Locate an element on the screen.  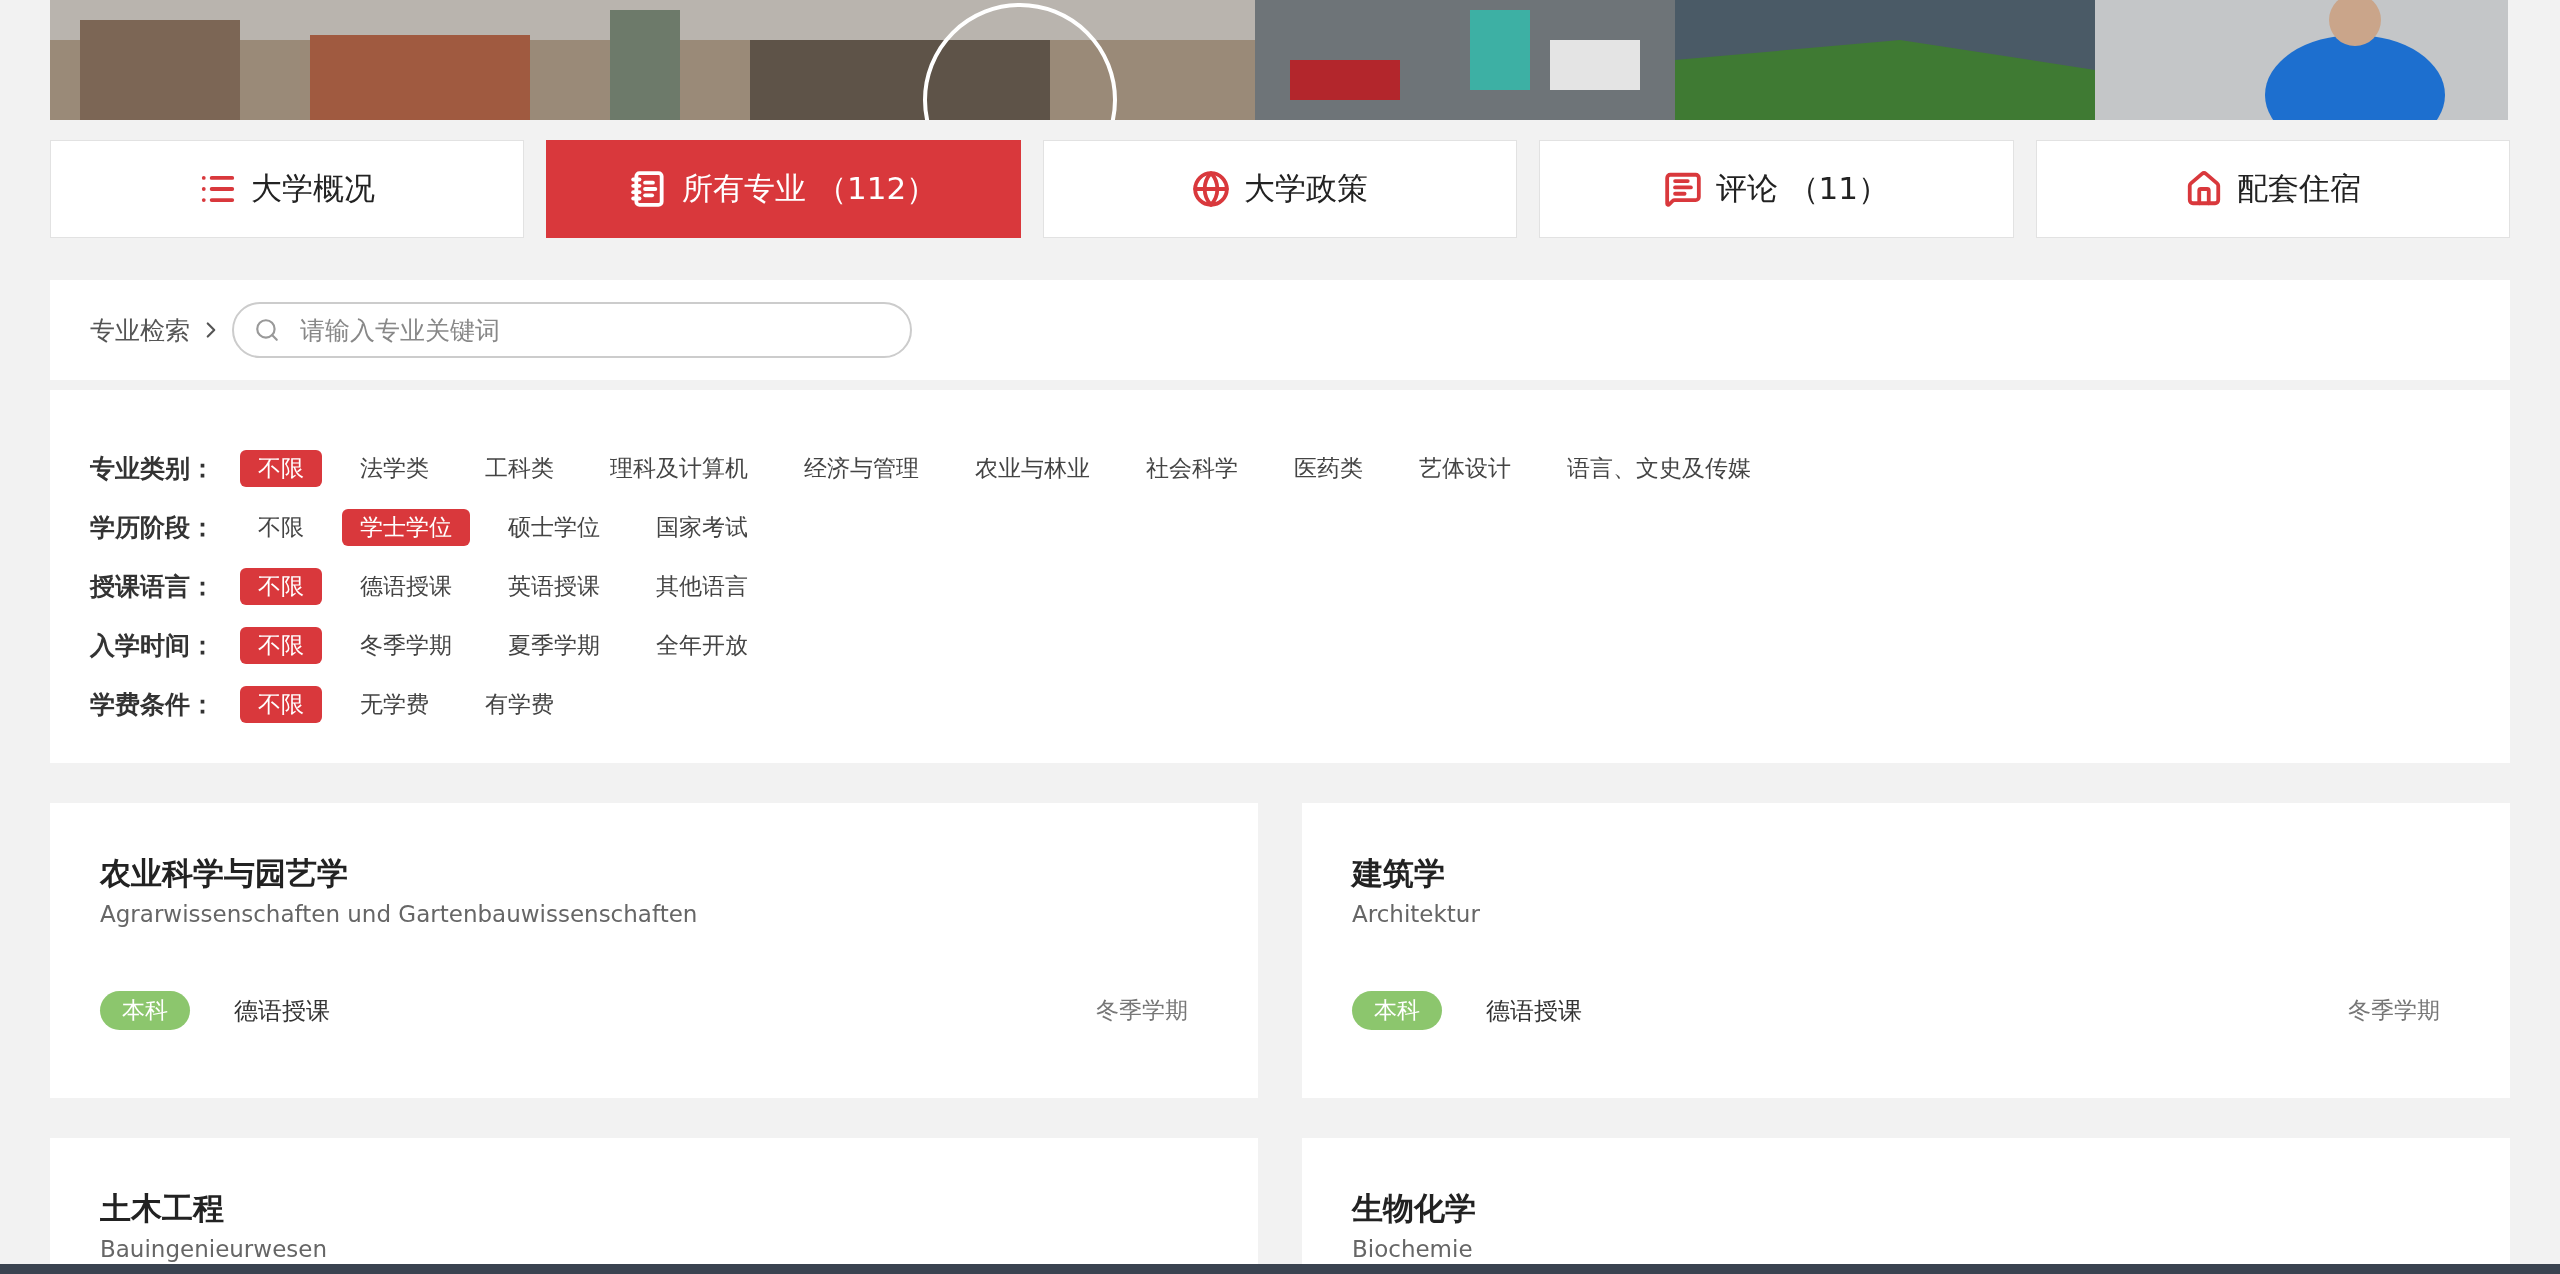
program-card: 生物化学 Biochemie is located at coordinates (1906, 1201).